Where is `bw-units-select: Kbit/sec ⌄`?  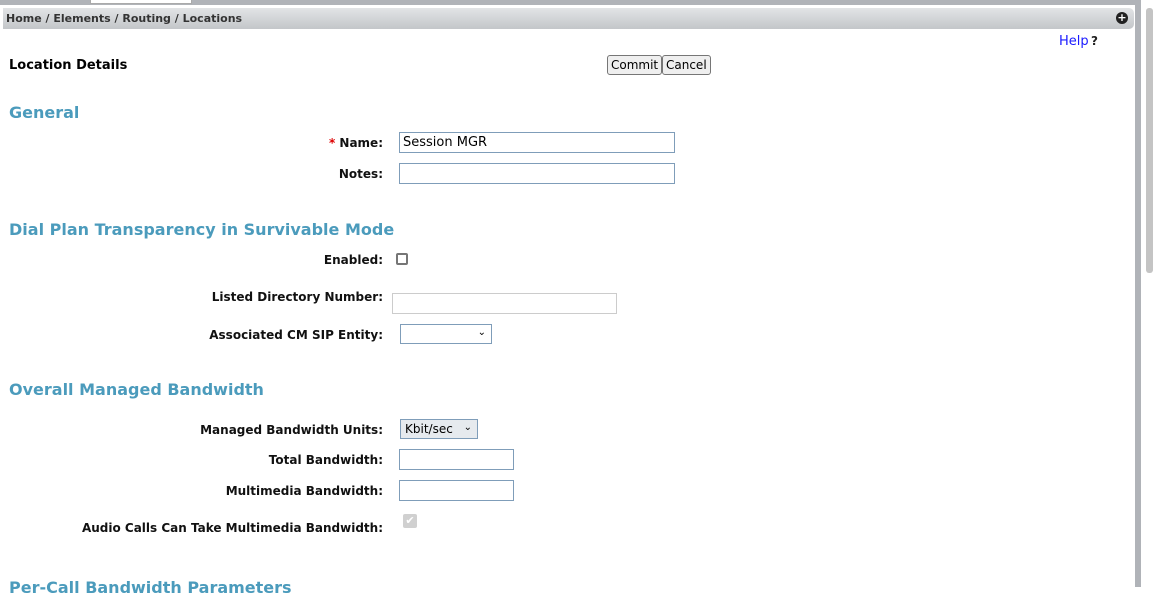 bw-units-select: Kbit/sec ⌄ is located at coordinates (439, 429).